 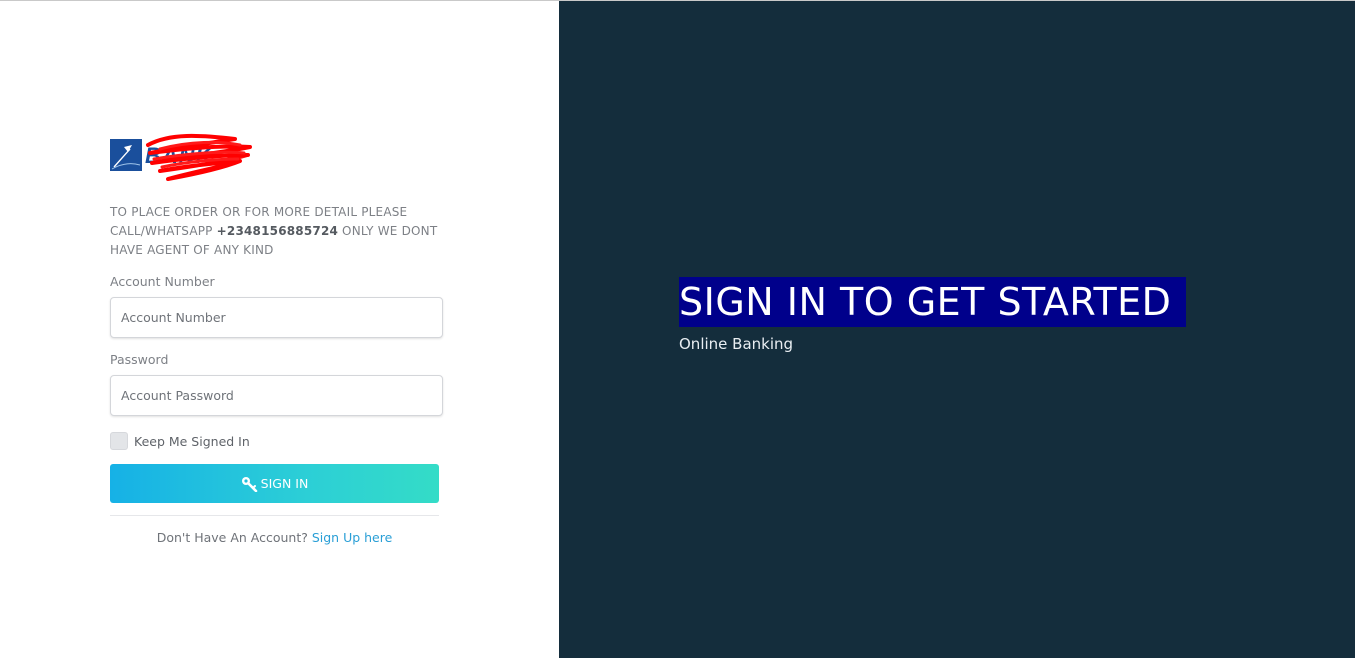 I want to click on keep-signed-in-row: Keep Me Signed In, so click(x=276, y=441).